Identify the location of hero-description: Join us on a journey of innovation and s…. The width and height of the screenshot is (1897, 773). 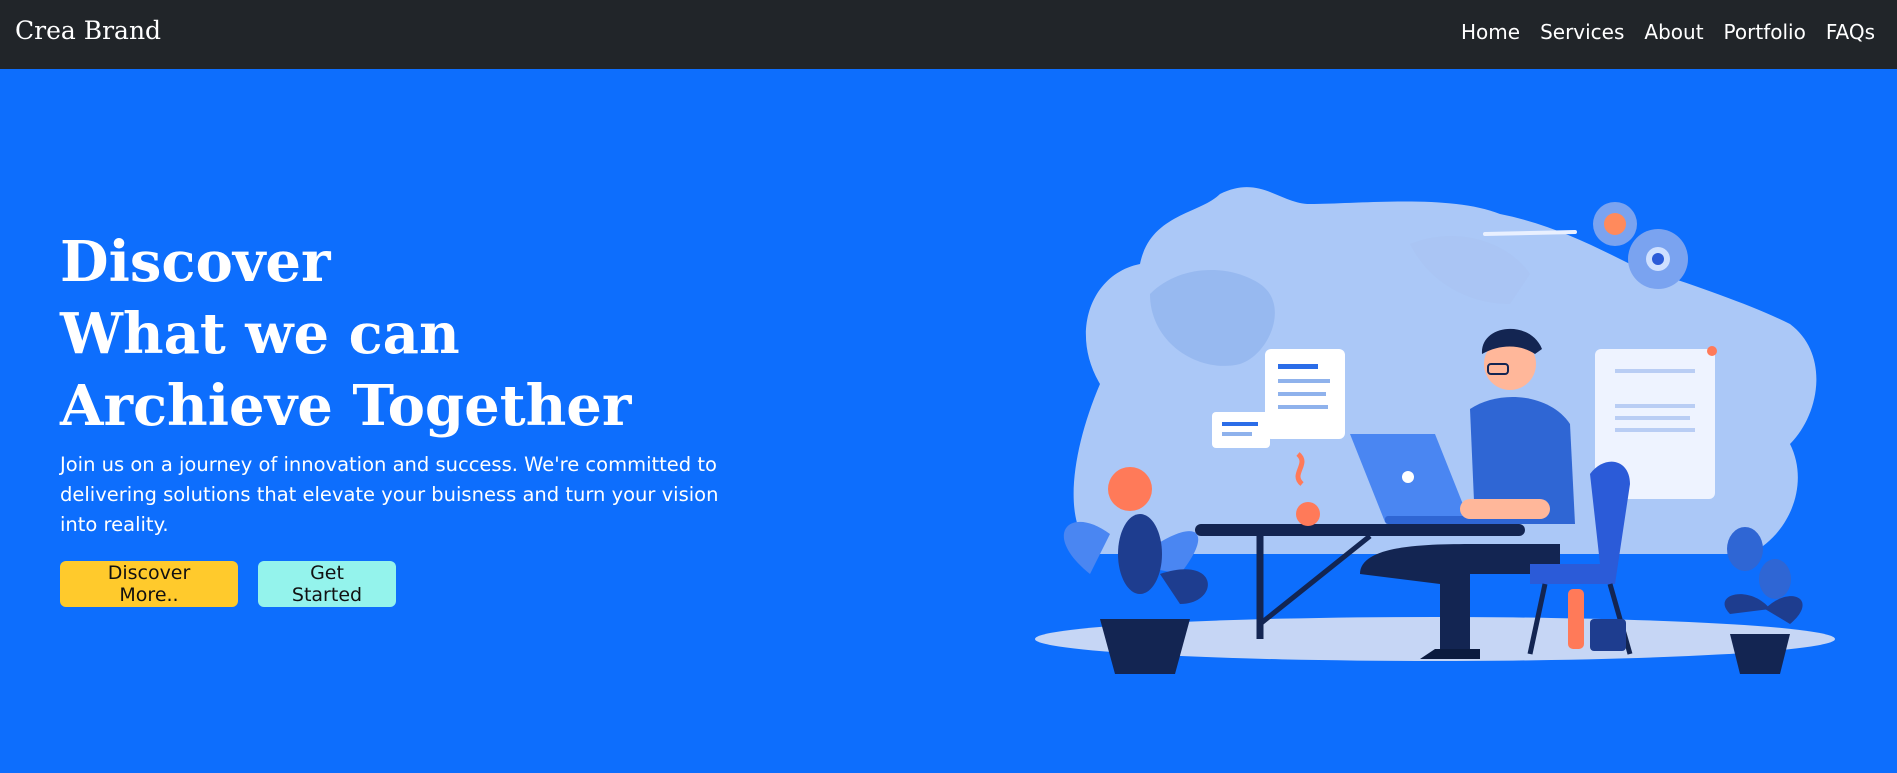
(389, 494).